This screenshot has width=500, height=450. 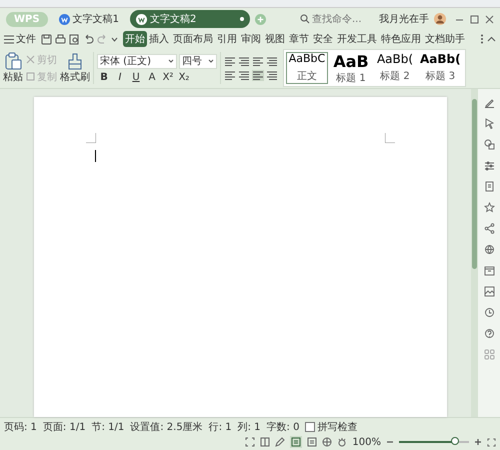 What do you see at coordinates (312, 442) in the screenshot?
I see `web-view-icon` at bounding box center [312, 442].